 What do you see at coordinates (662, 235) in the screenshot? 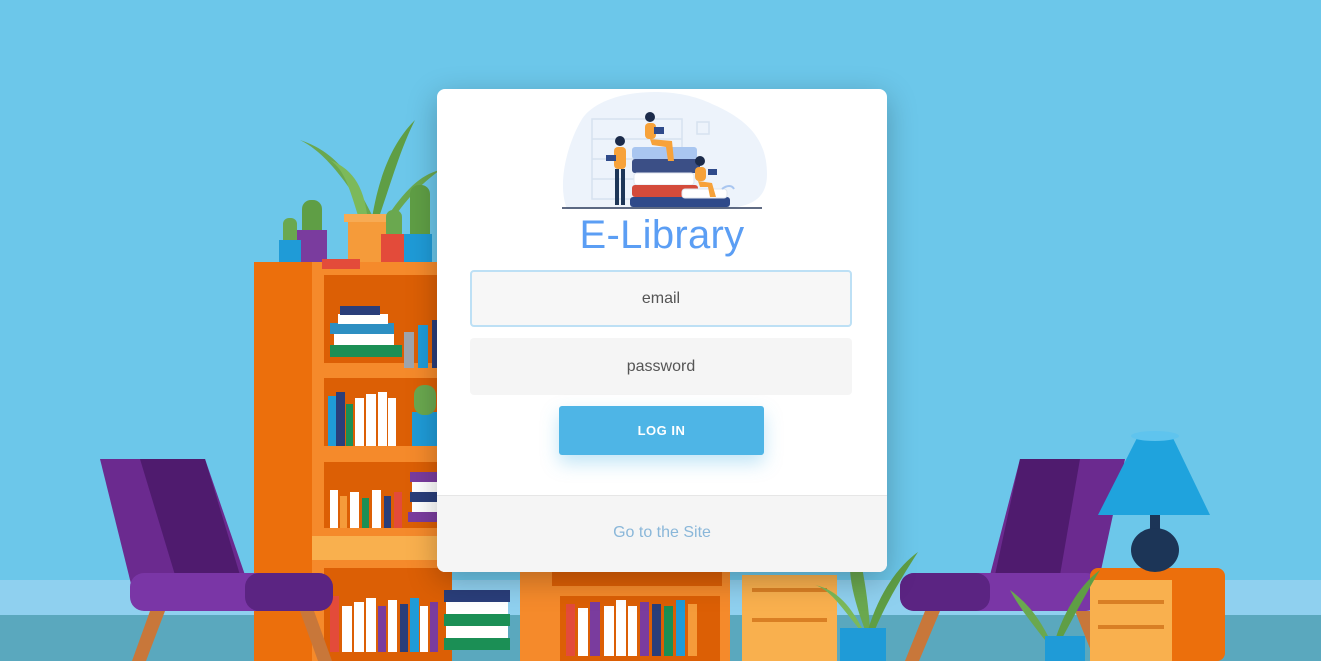
I see `site-title: E-Library` at bounding box center [662, 235].